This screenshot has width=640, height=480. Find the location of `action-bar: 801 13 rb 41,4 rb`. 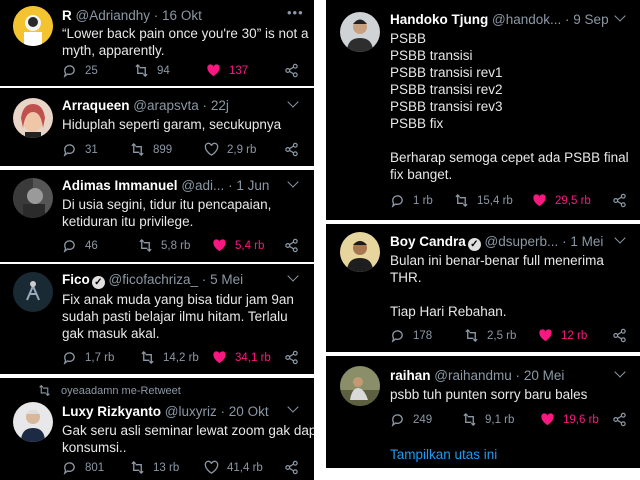

action-bar: 801 13 rb 41,4 rb is located at coordinates (182, 468).